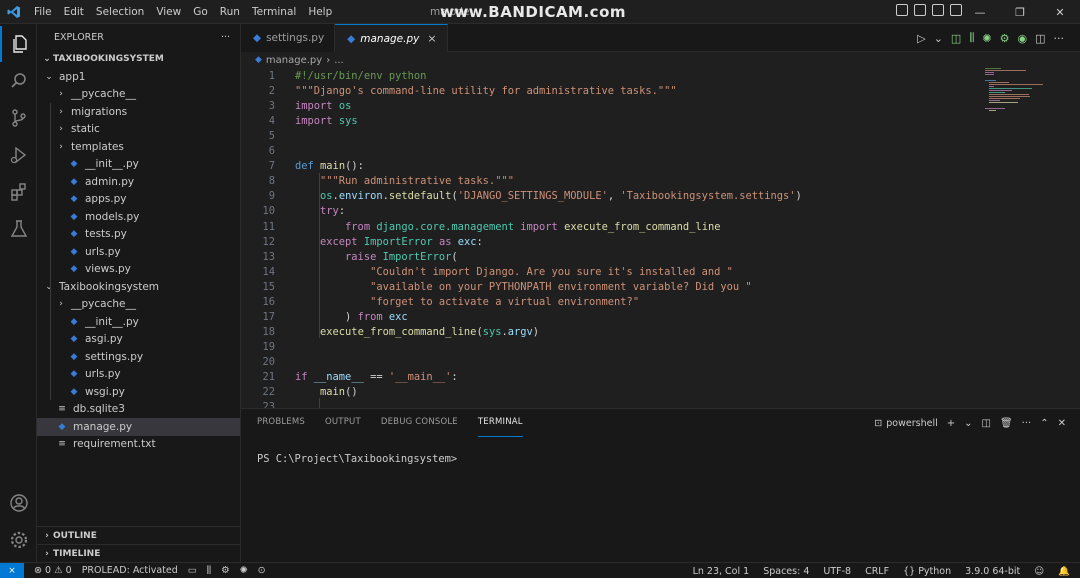 The height and width of the screenshot is (578, 1080). I want to click on tree-file: ◆ views.py, so click(138, 270).